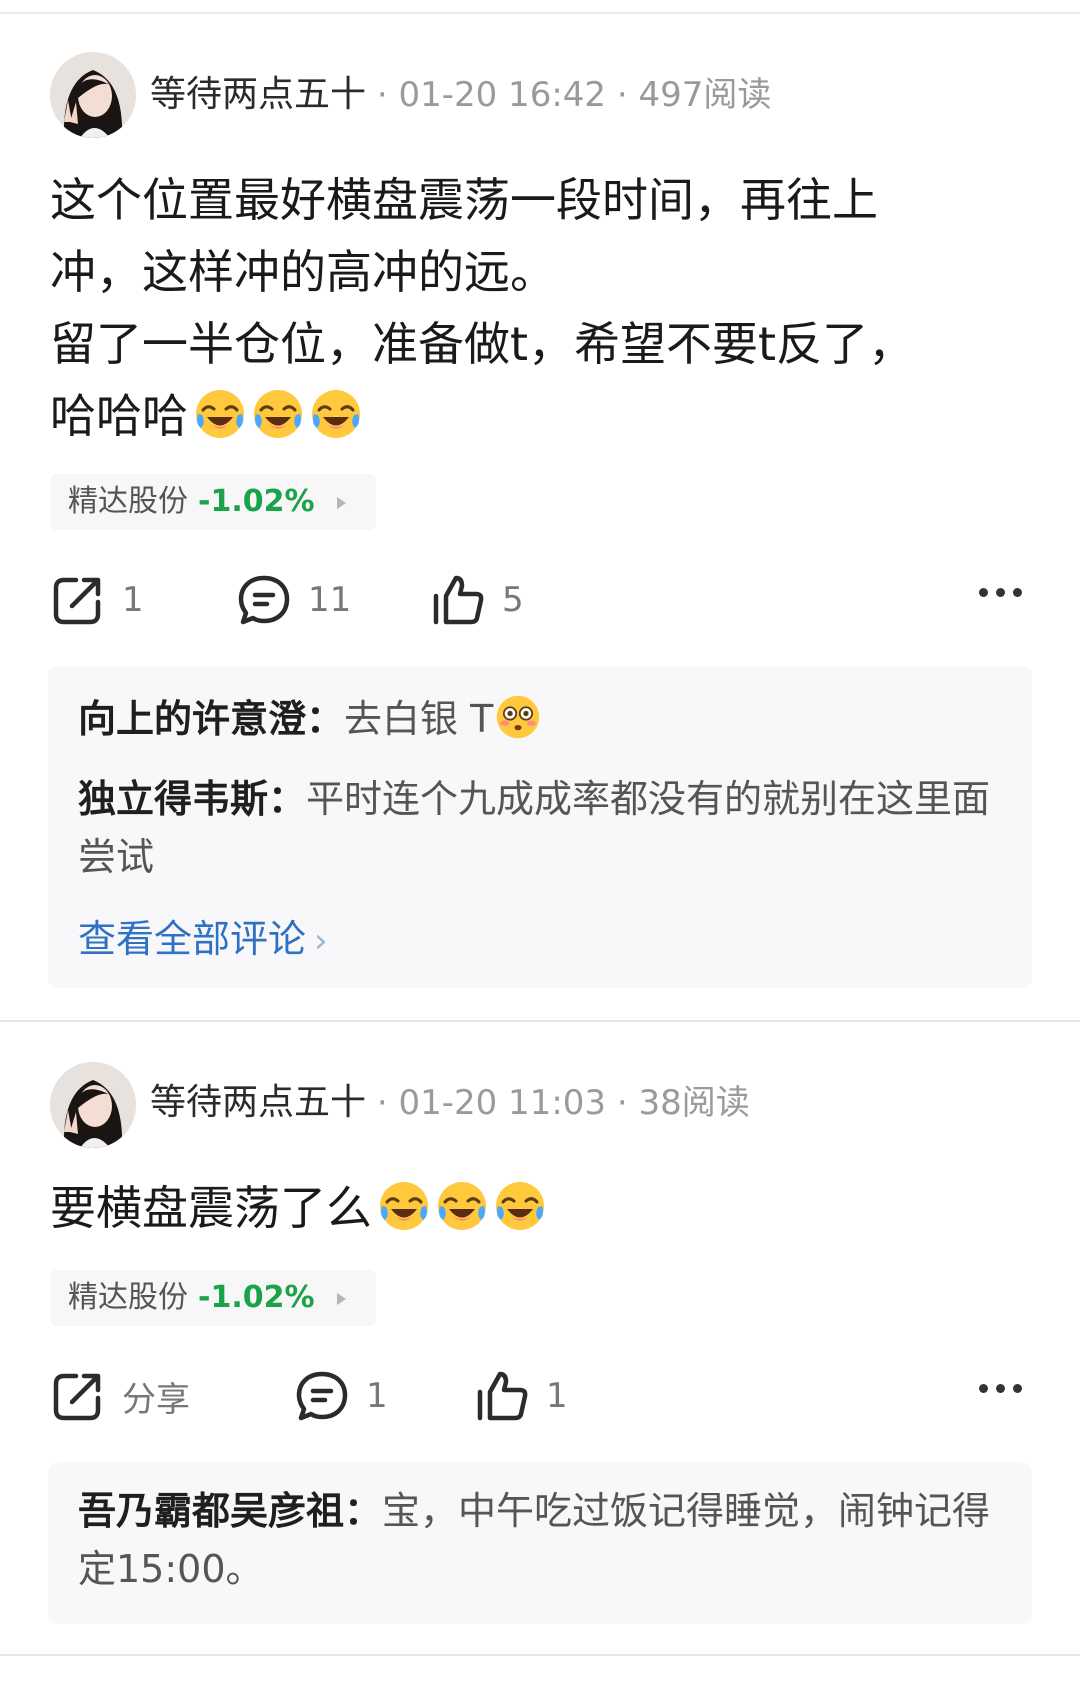 Image resolution: width=1080 pixels, height=1684 pixels. Describe the element at coordinates (540, 13) in the screenshot. I see `top-divider` at that location.